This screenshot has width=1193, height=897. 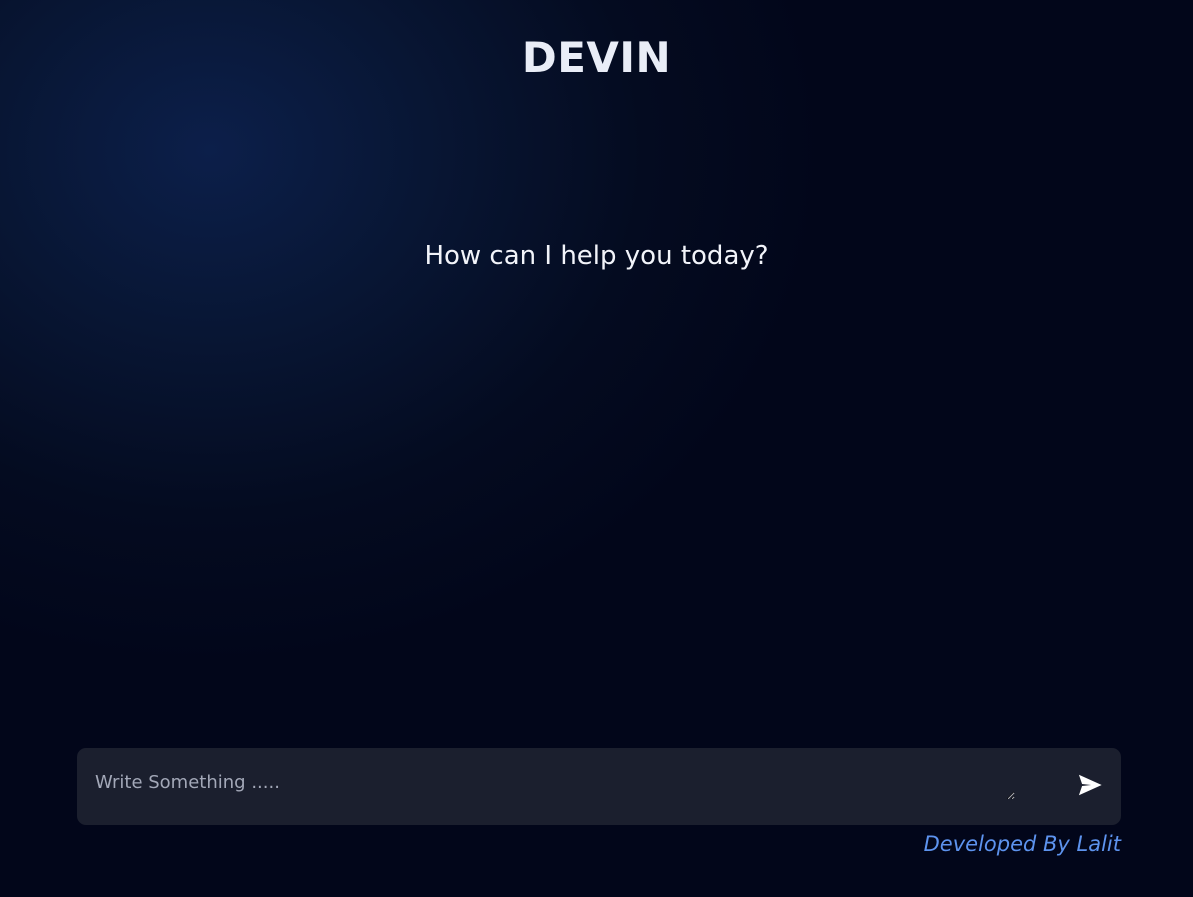 I want to click on message-input, so click(x=555, y=785).